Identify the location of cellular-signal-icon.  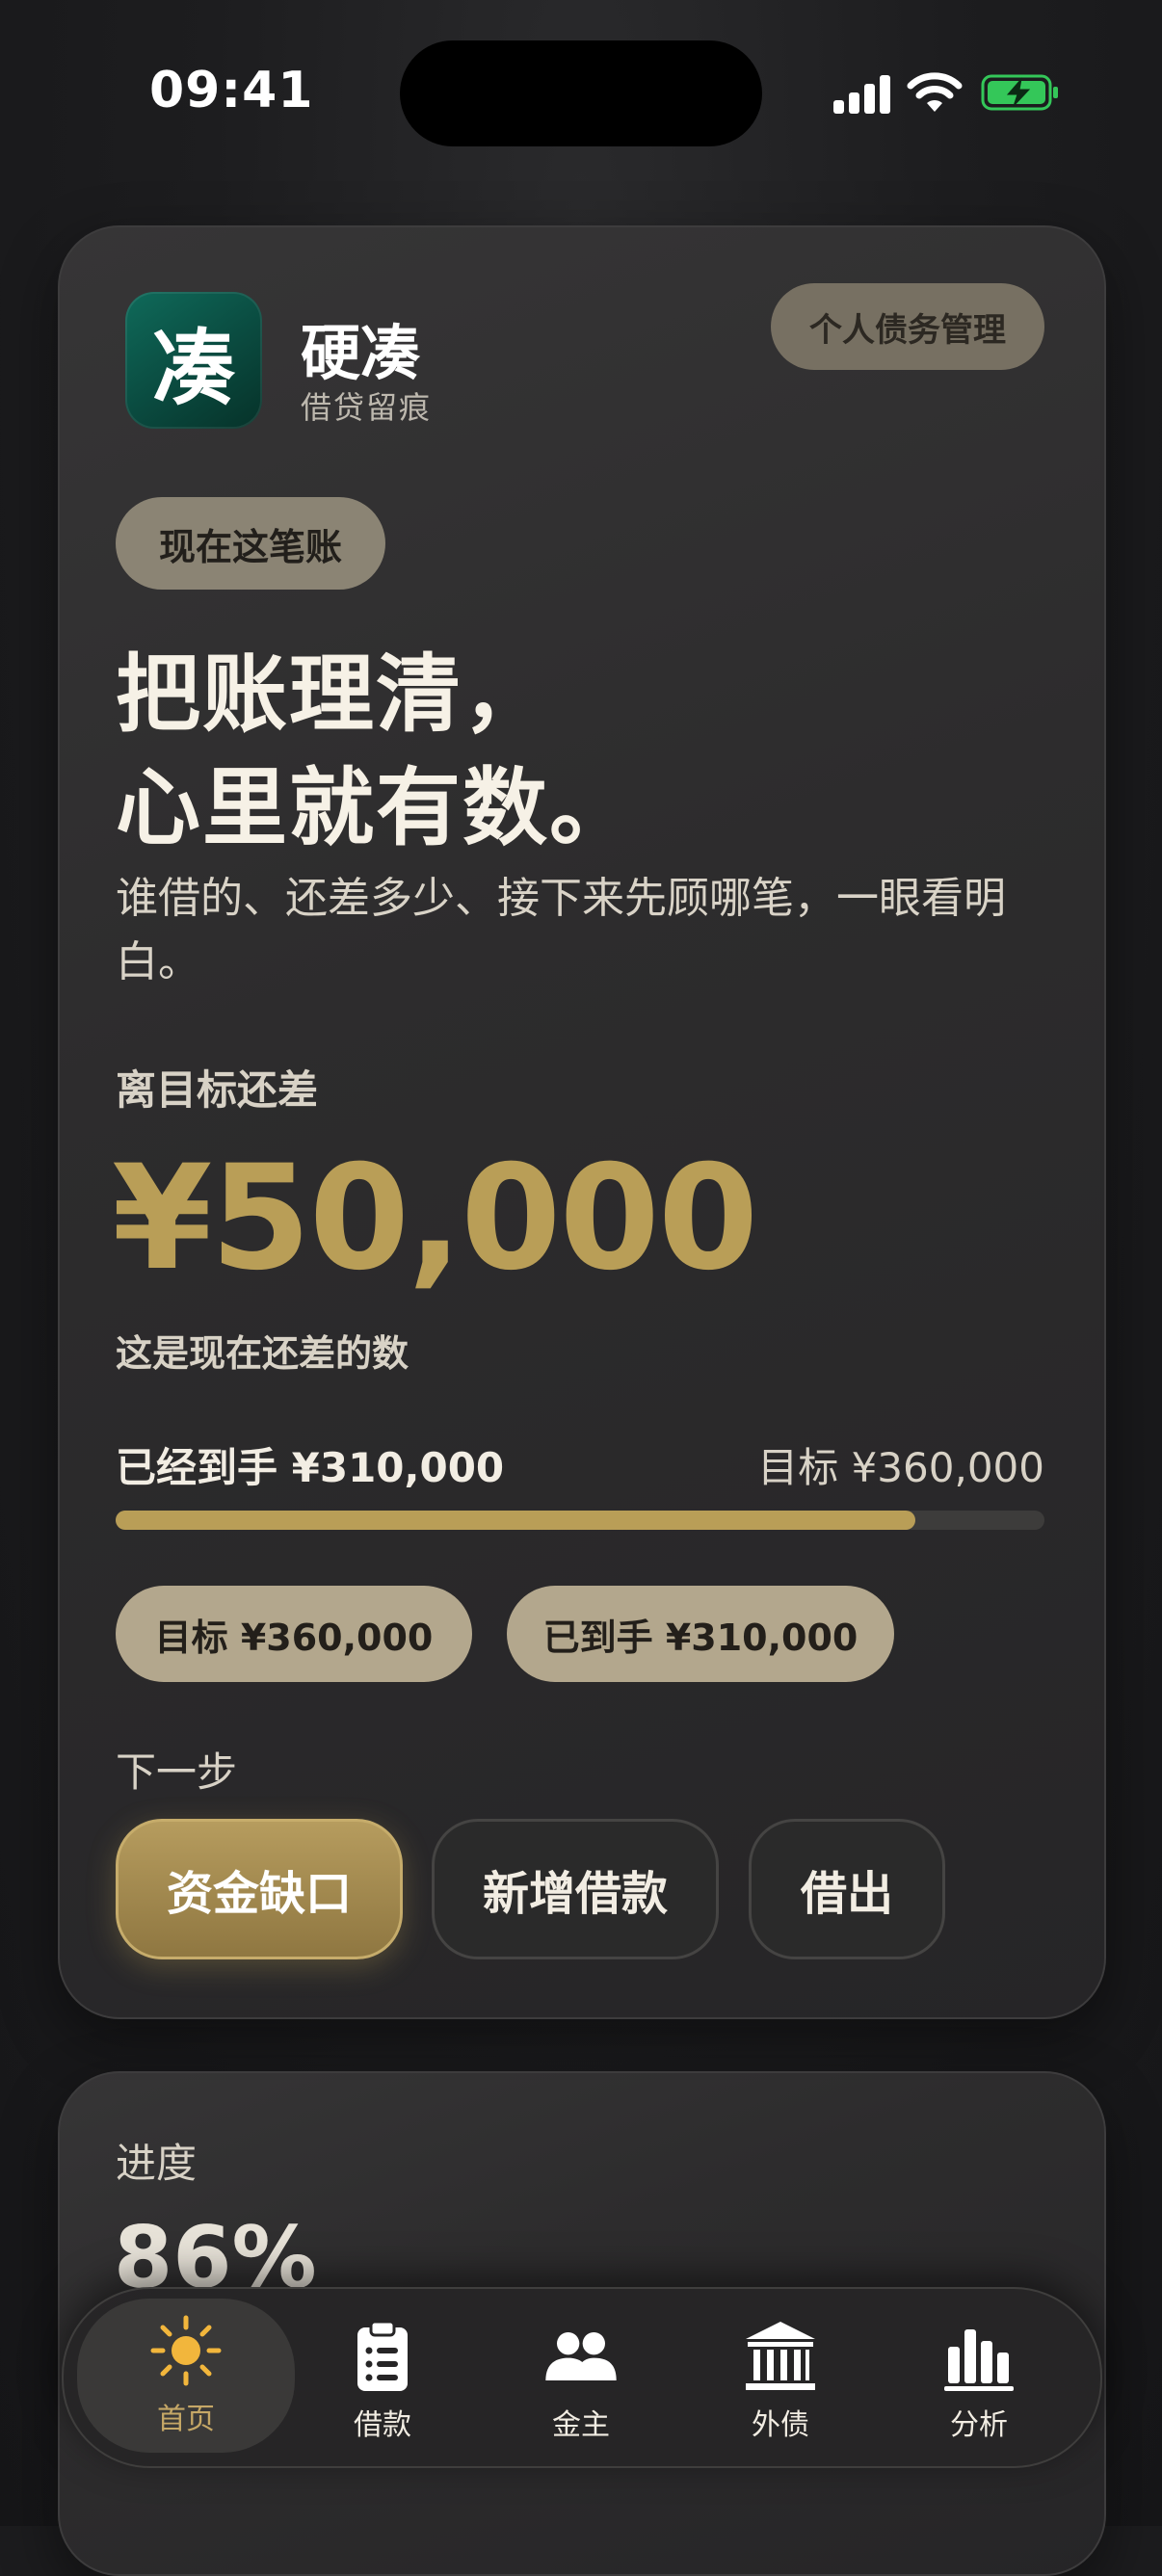
(862, 95).